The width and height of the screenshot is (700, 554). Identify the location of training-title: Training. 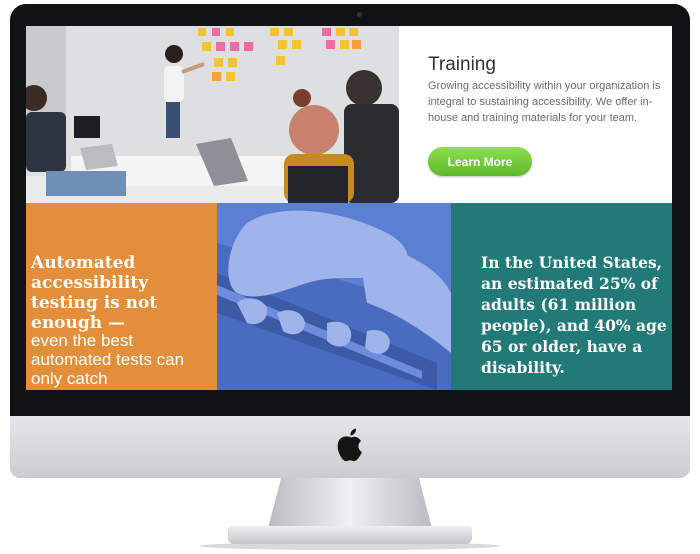
(462, 64).